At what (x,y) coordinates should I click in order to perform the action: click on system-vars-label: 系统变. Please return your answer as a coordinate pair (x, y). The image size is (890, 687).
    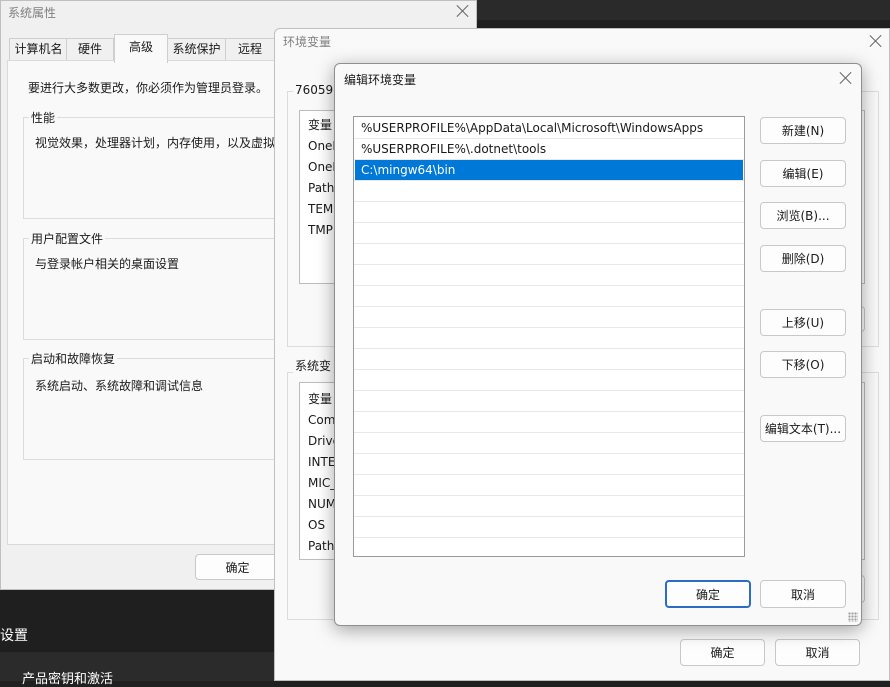
    Looking at the image, I should click on (313, 365).